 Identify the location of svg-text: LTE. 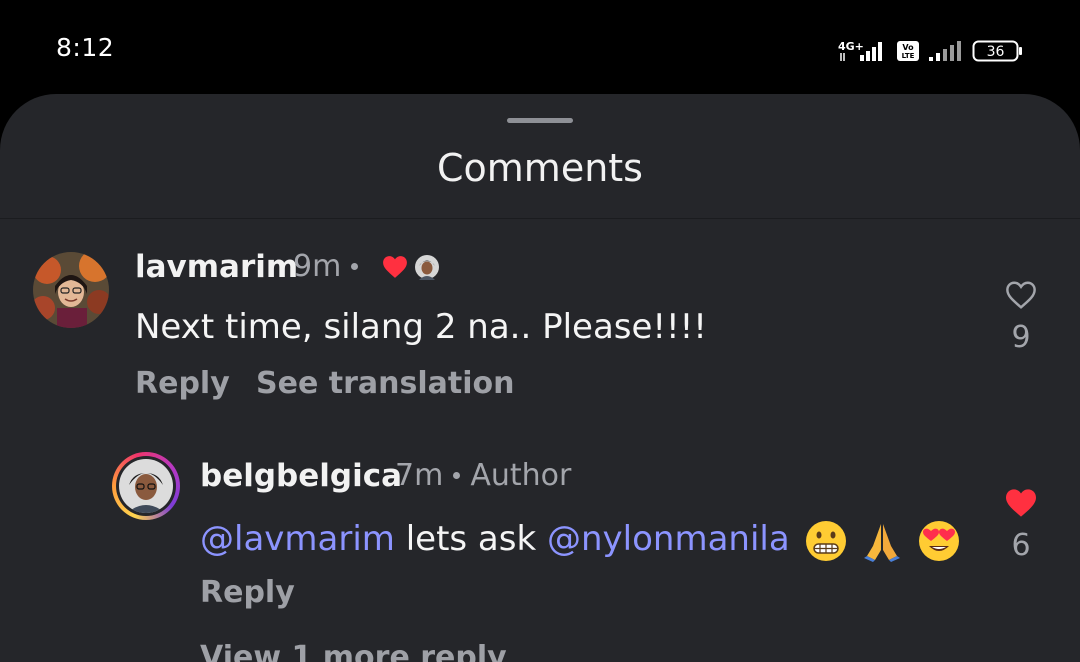
(908, 56).